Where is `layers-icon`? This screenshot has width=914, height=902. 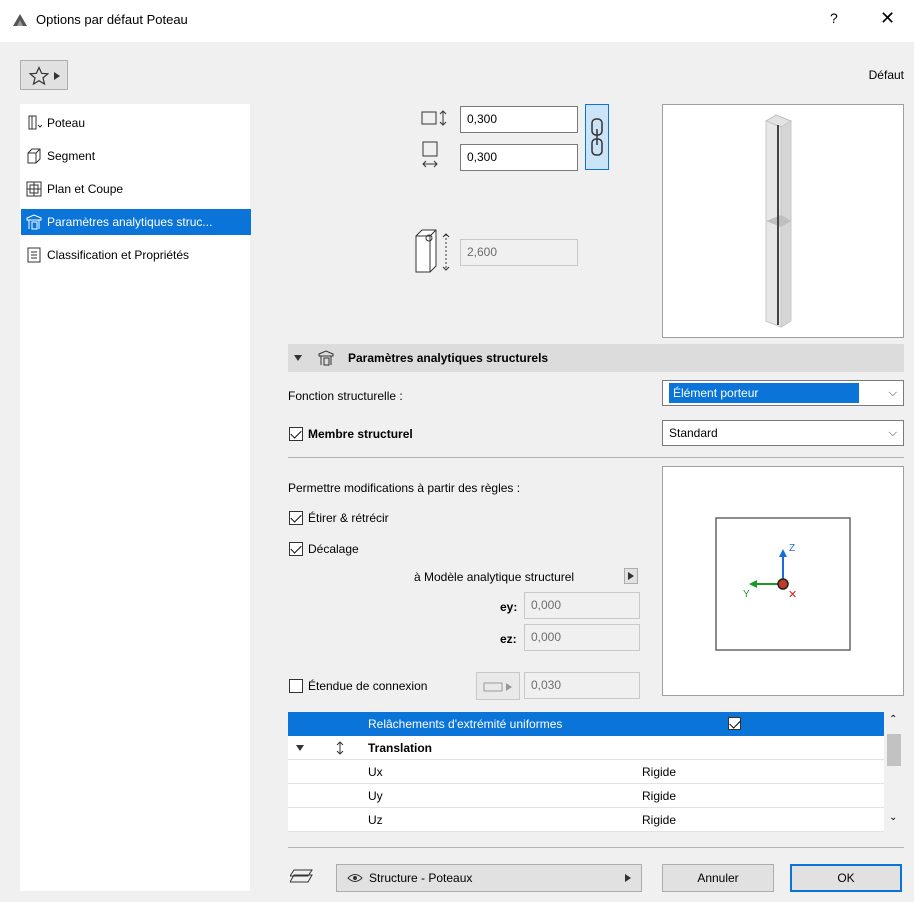 layers-icon is located at coordinates (301, 876).